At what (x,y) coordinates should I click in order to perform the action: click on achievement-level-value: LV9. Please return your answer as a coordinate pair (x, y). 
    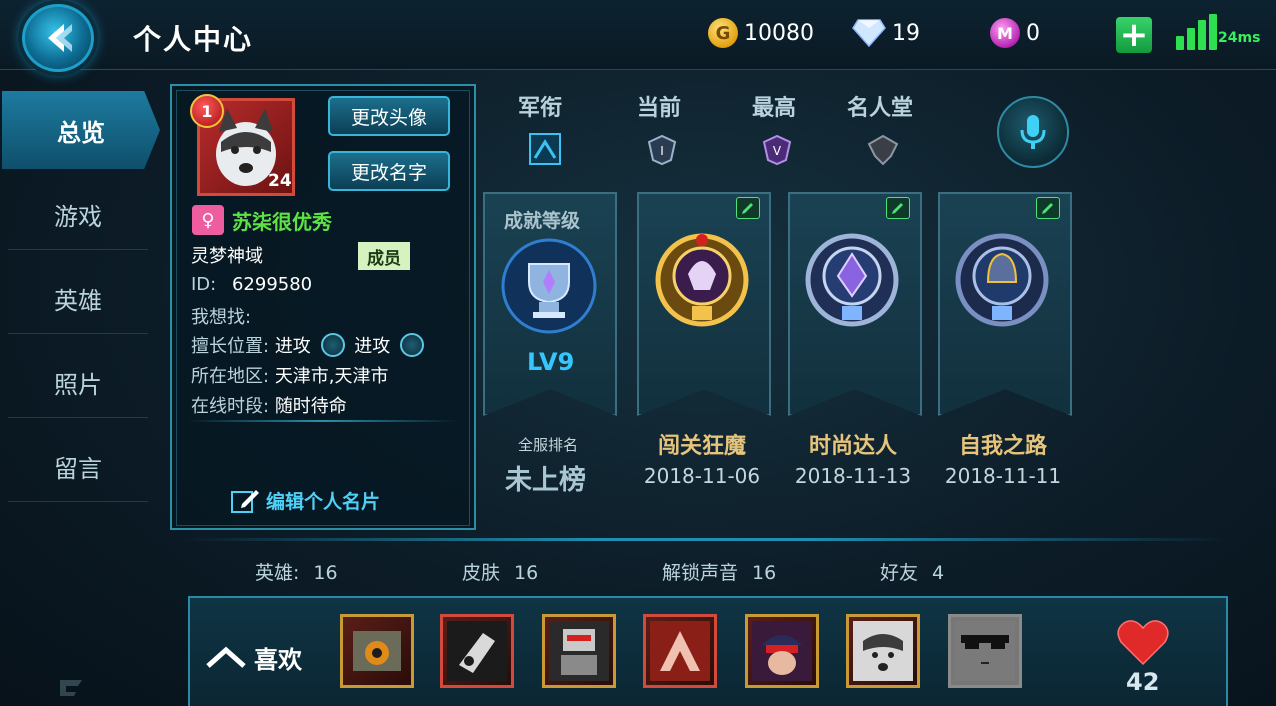
    Looking at the image, I should click on (551, 362).